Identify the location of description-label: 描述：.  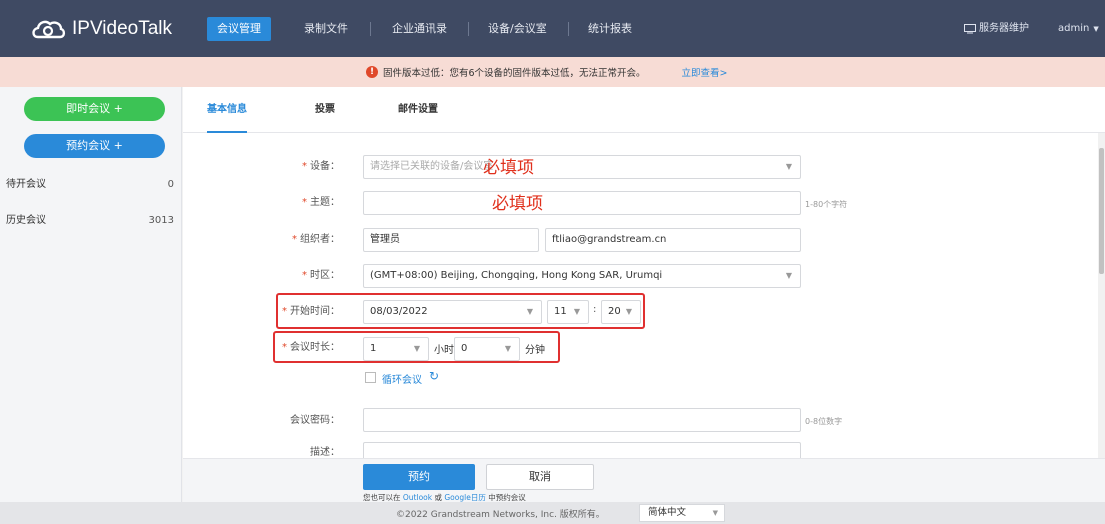
(325, 452).